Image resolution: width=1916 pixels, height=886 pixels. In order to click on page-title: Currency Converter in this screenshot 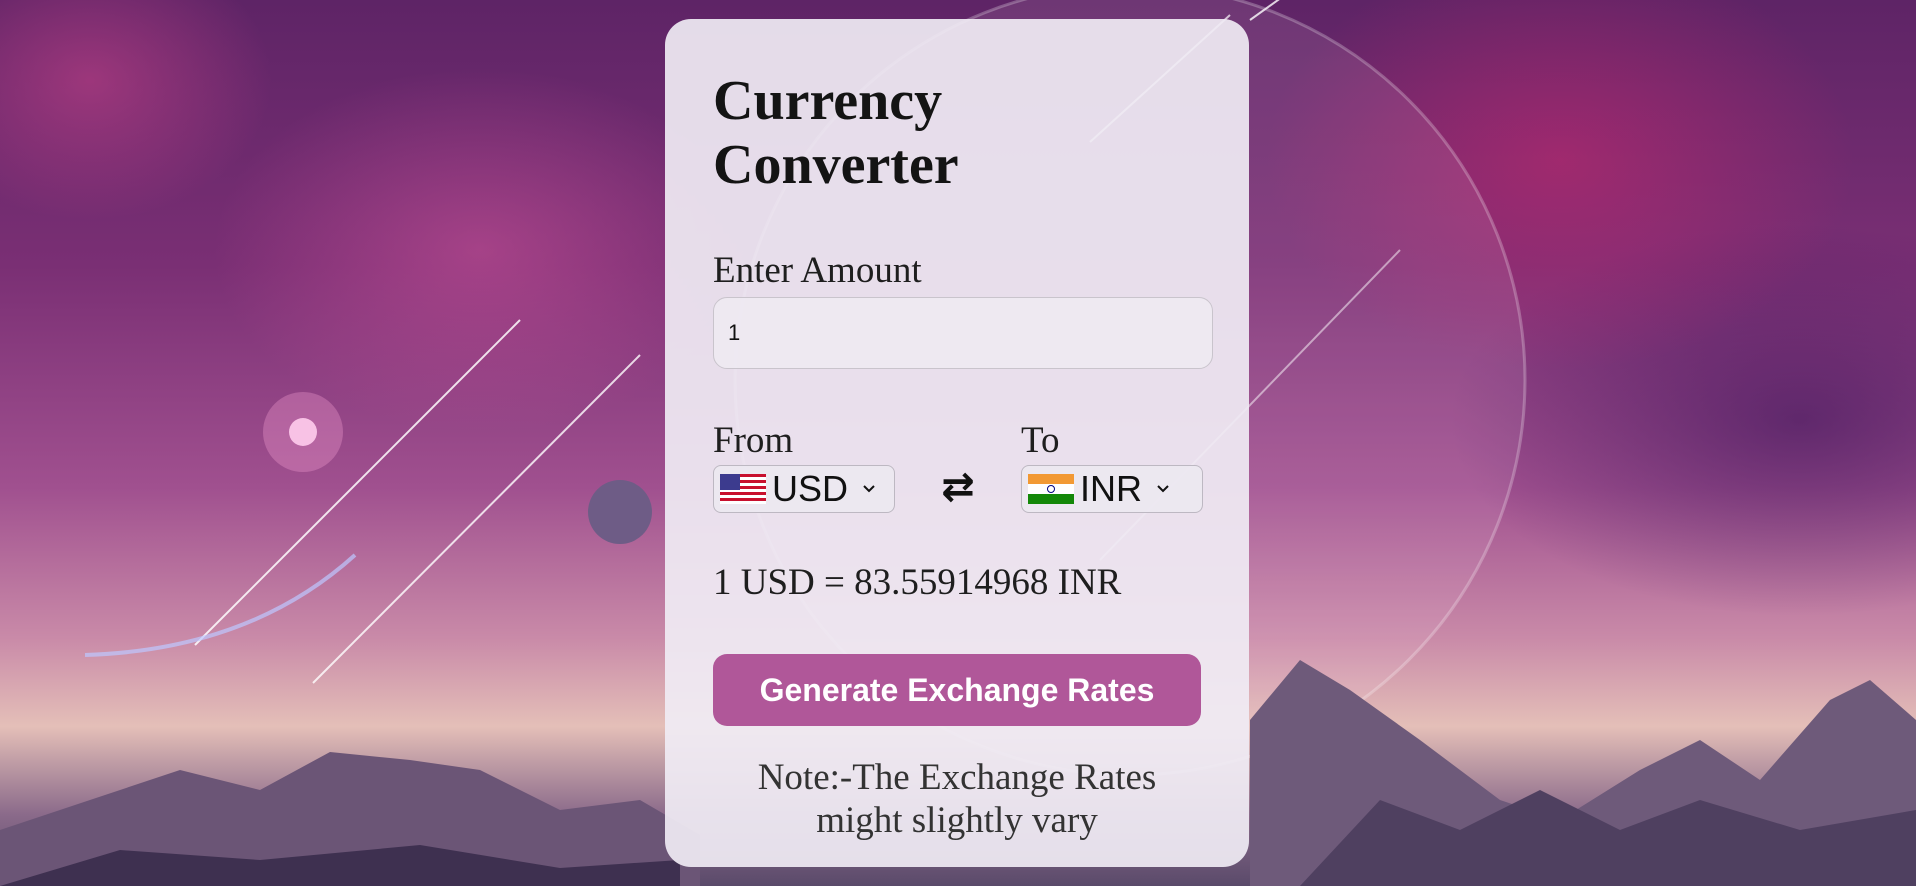, I will do `click(836, 133)`.